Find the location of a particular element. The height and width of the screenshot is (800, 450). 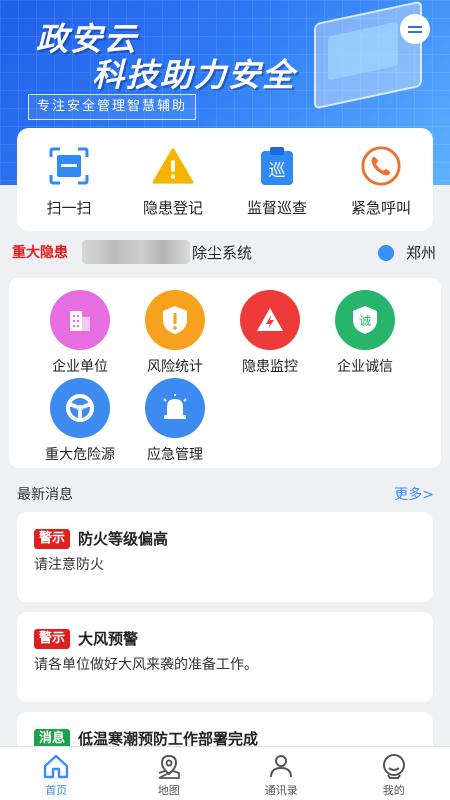

scan-icon is located at coordinates (69, 166).